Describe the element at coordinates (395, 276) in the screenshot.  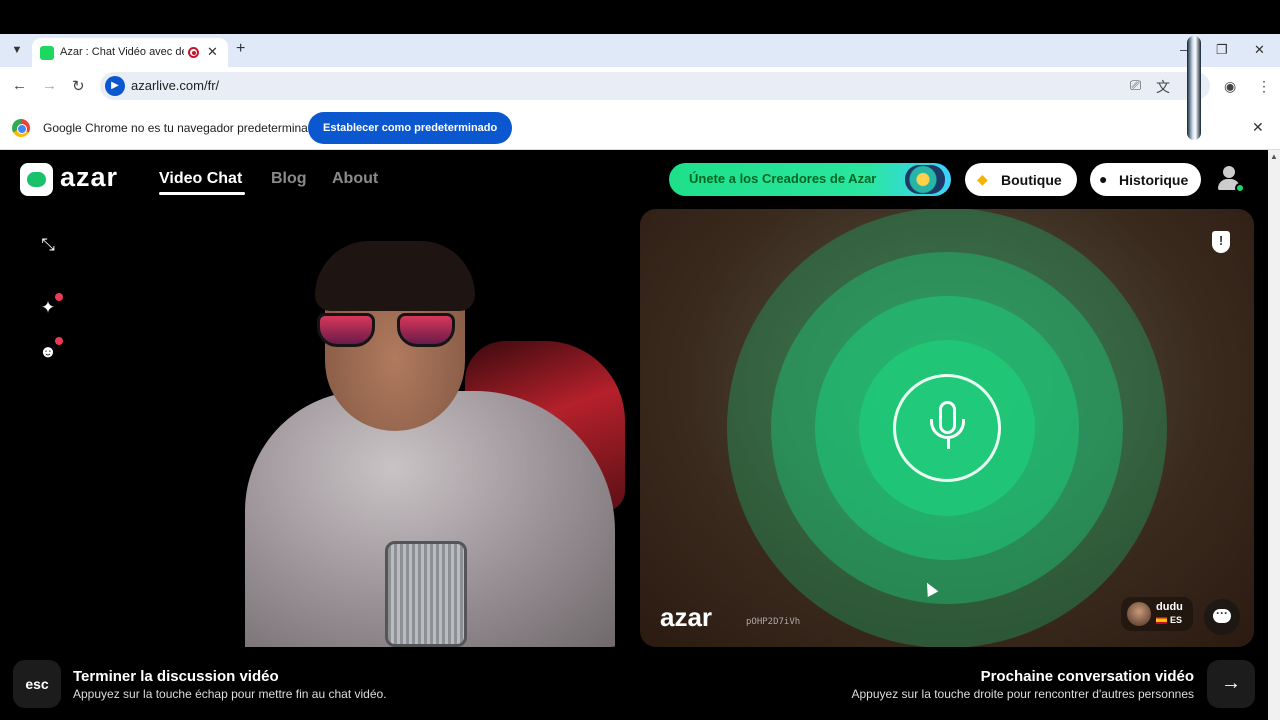
I see `hair` at that location.